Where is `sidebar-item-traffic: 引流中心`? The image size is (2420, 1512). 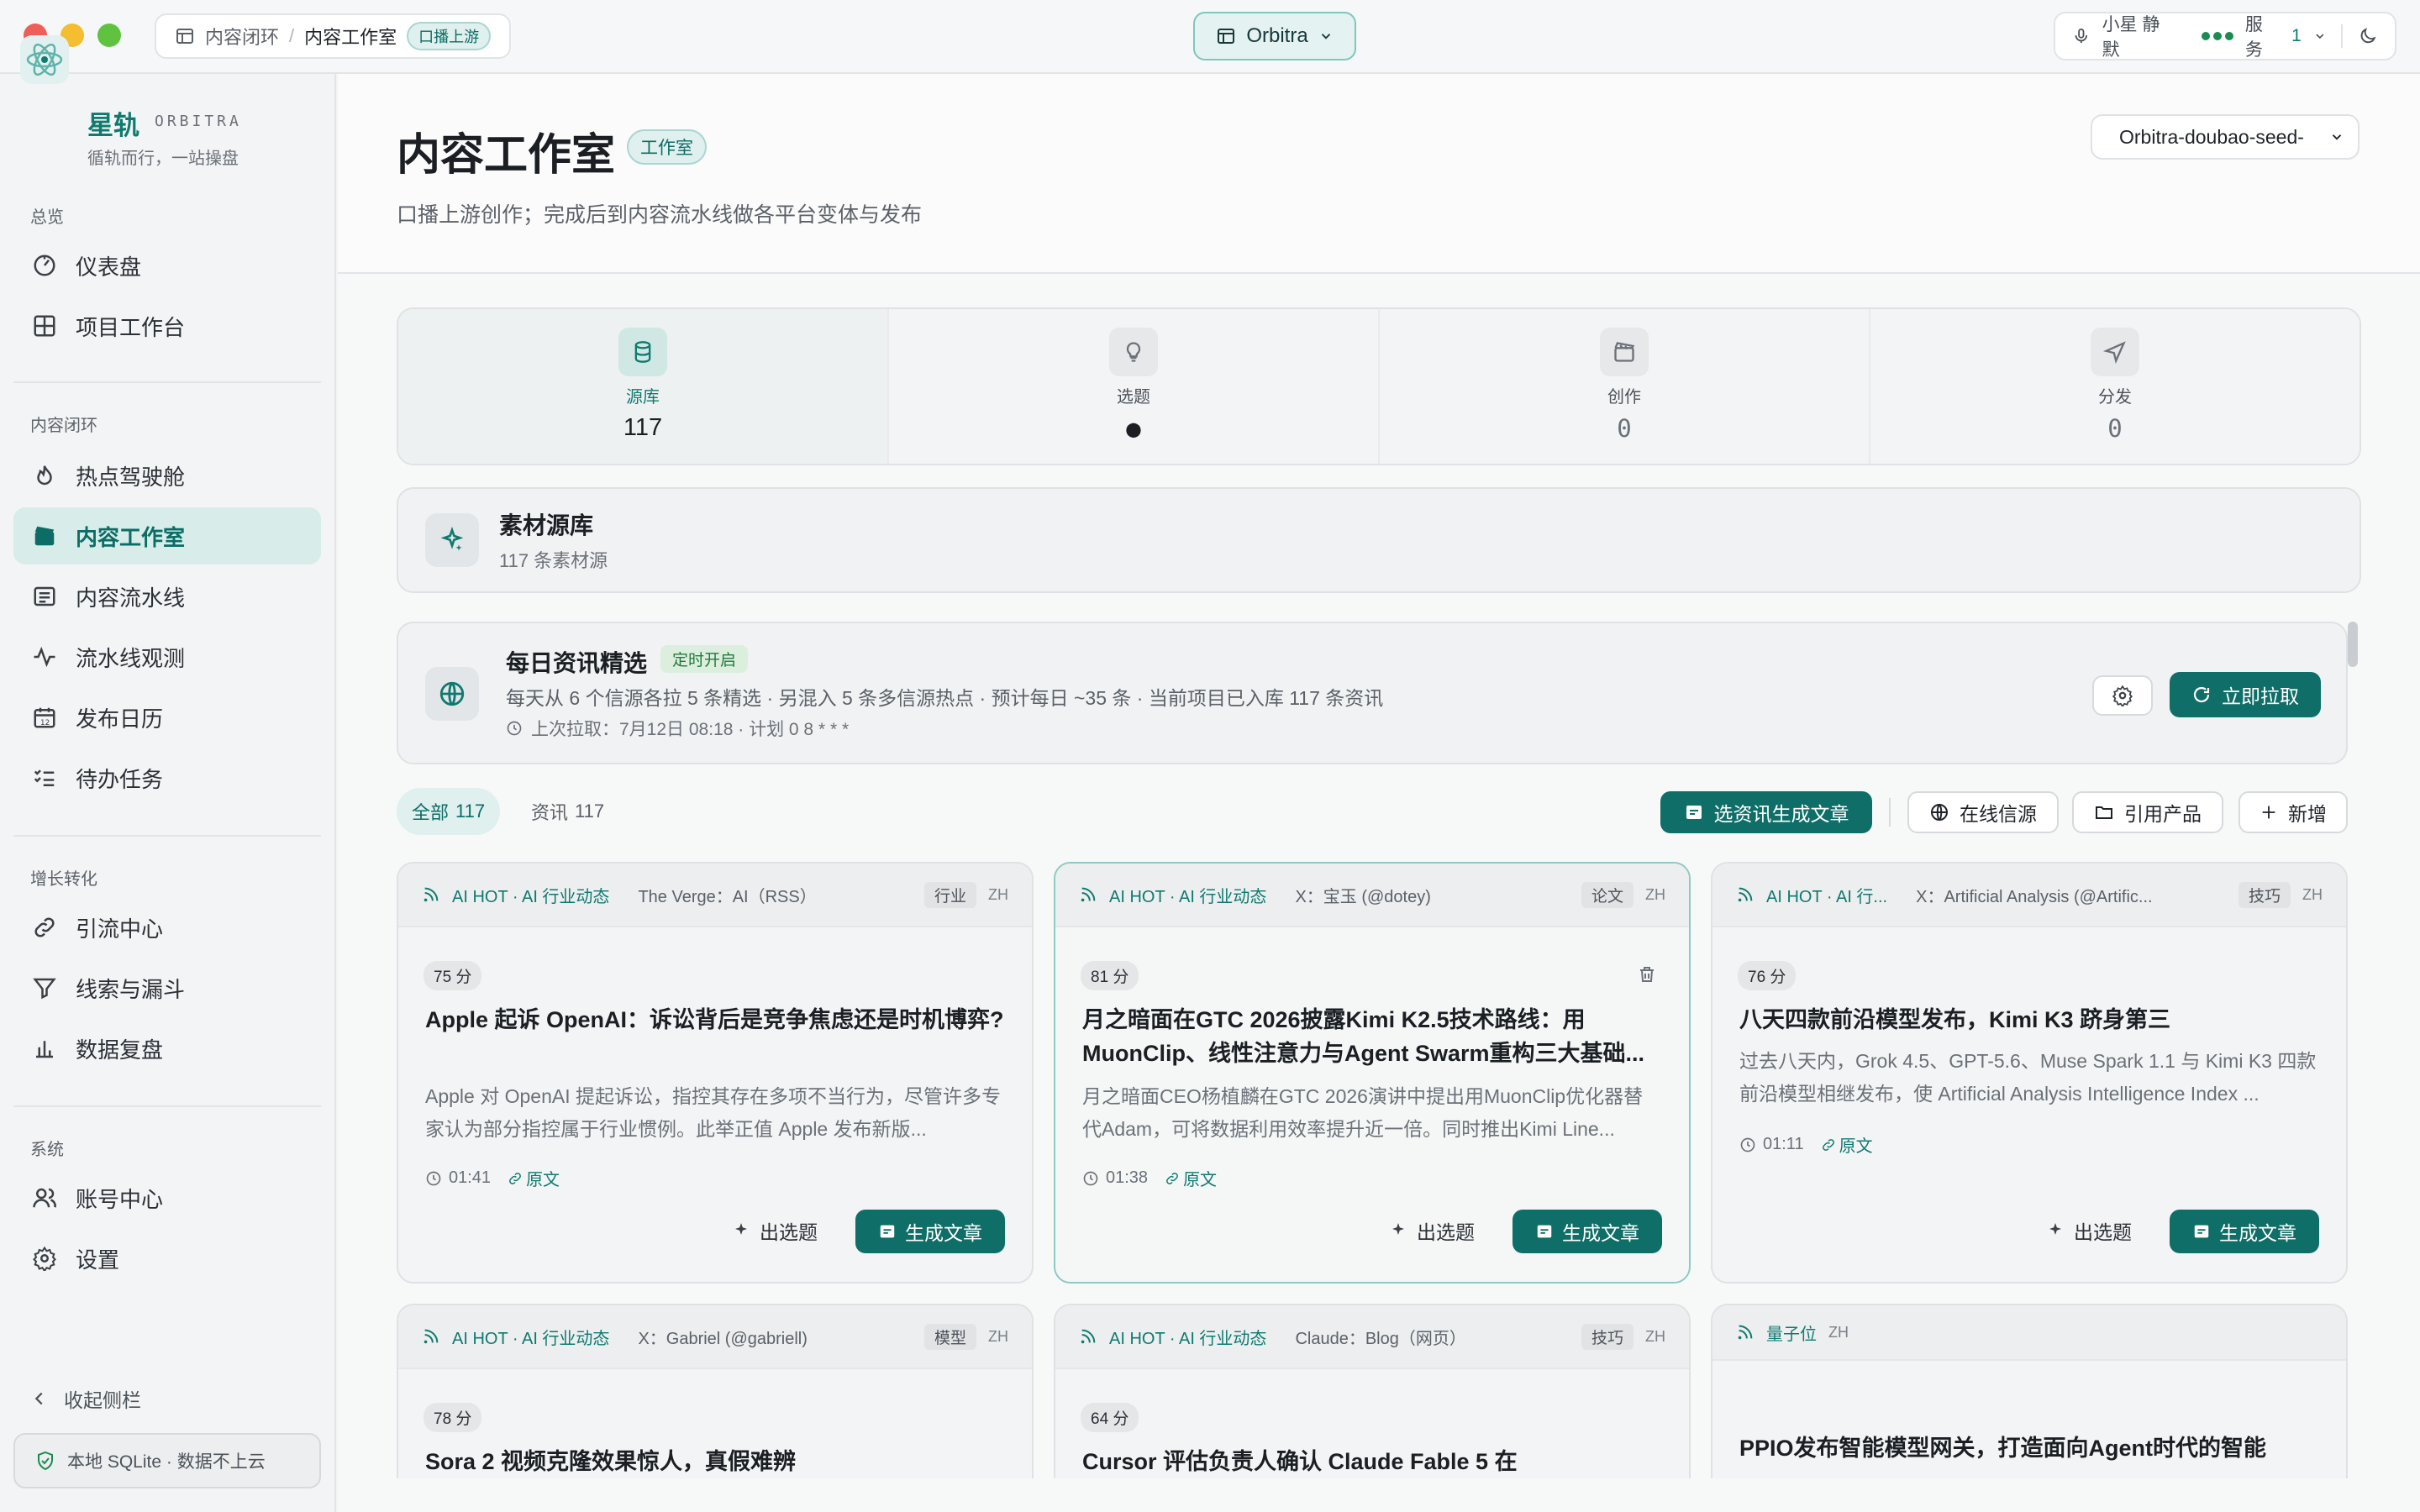 sidebar-item-traffic: 引流中心 is located at coordinates (167, 927).